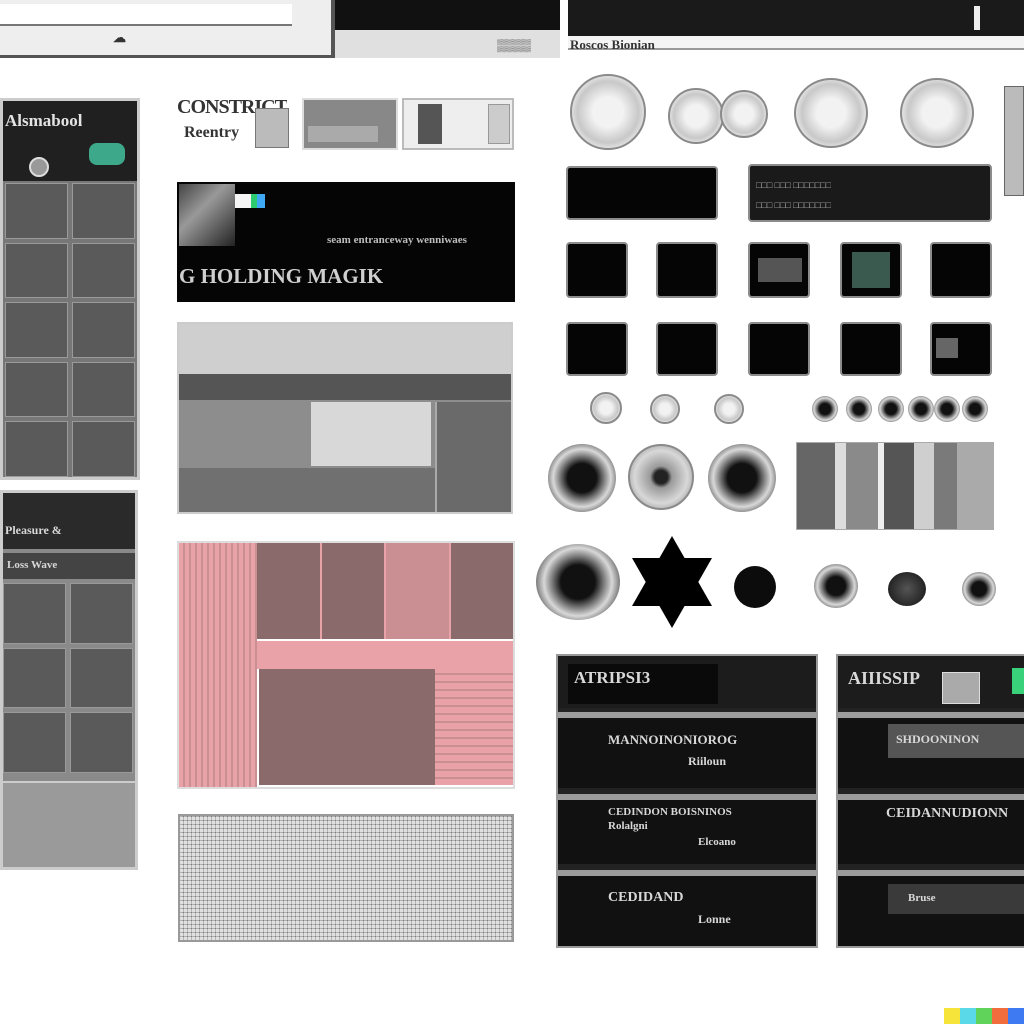  Describe the element at coordinates (931, 908) in the screenshot. I see `panel-row: Bruse` at that location.